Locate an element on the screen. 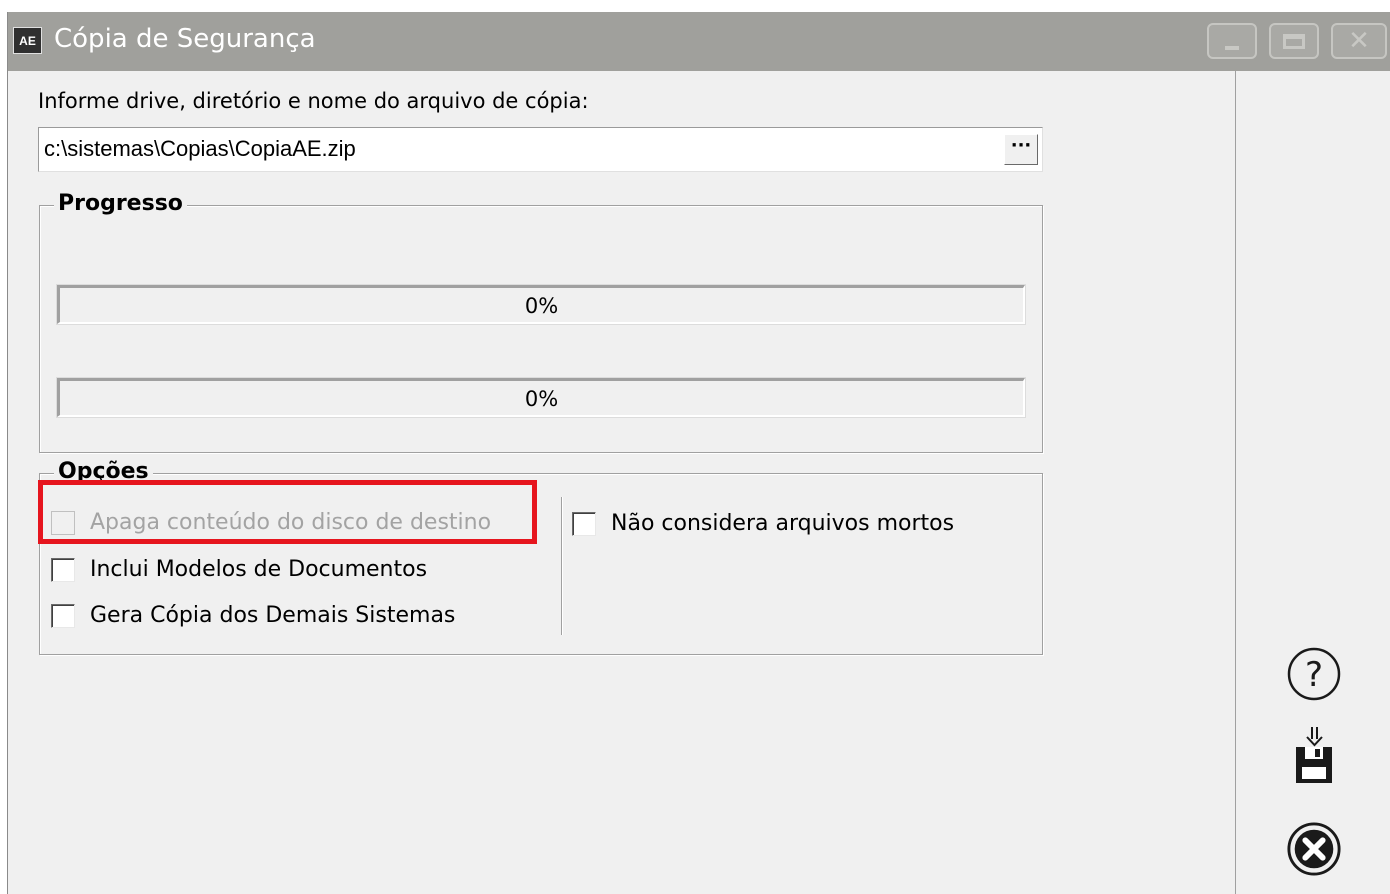  progress-bar-2: 0% is located at coordinates (541, 397).